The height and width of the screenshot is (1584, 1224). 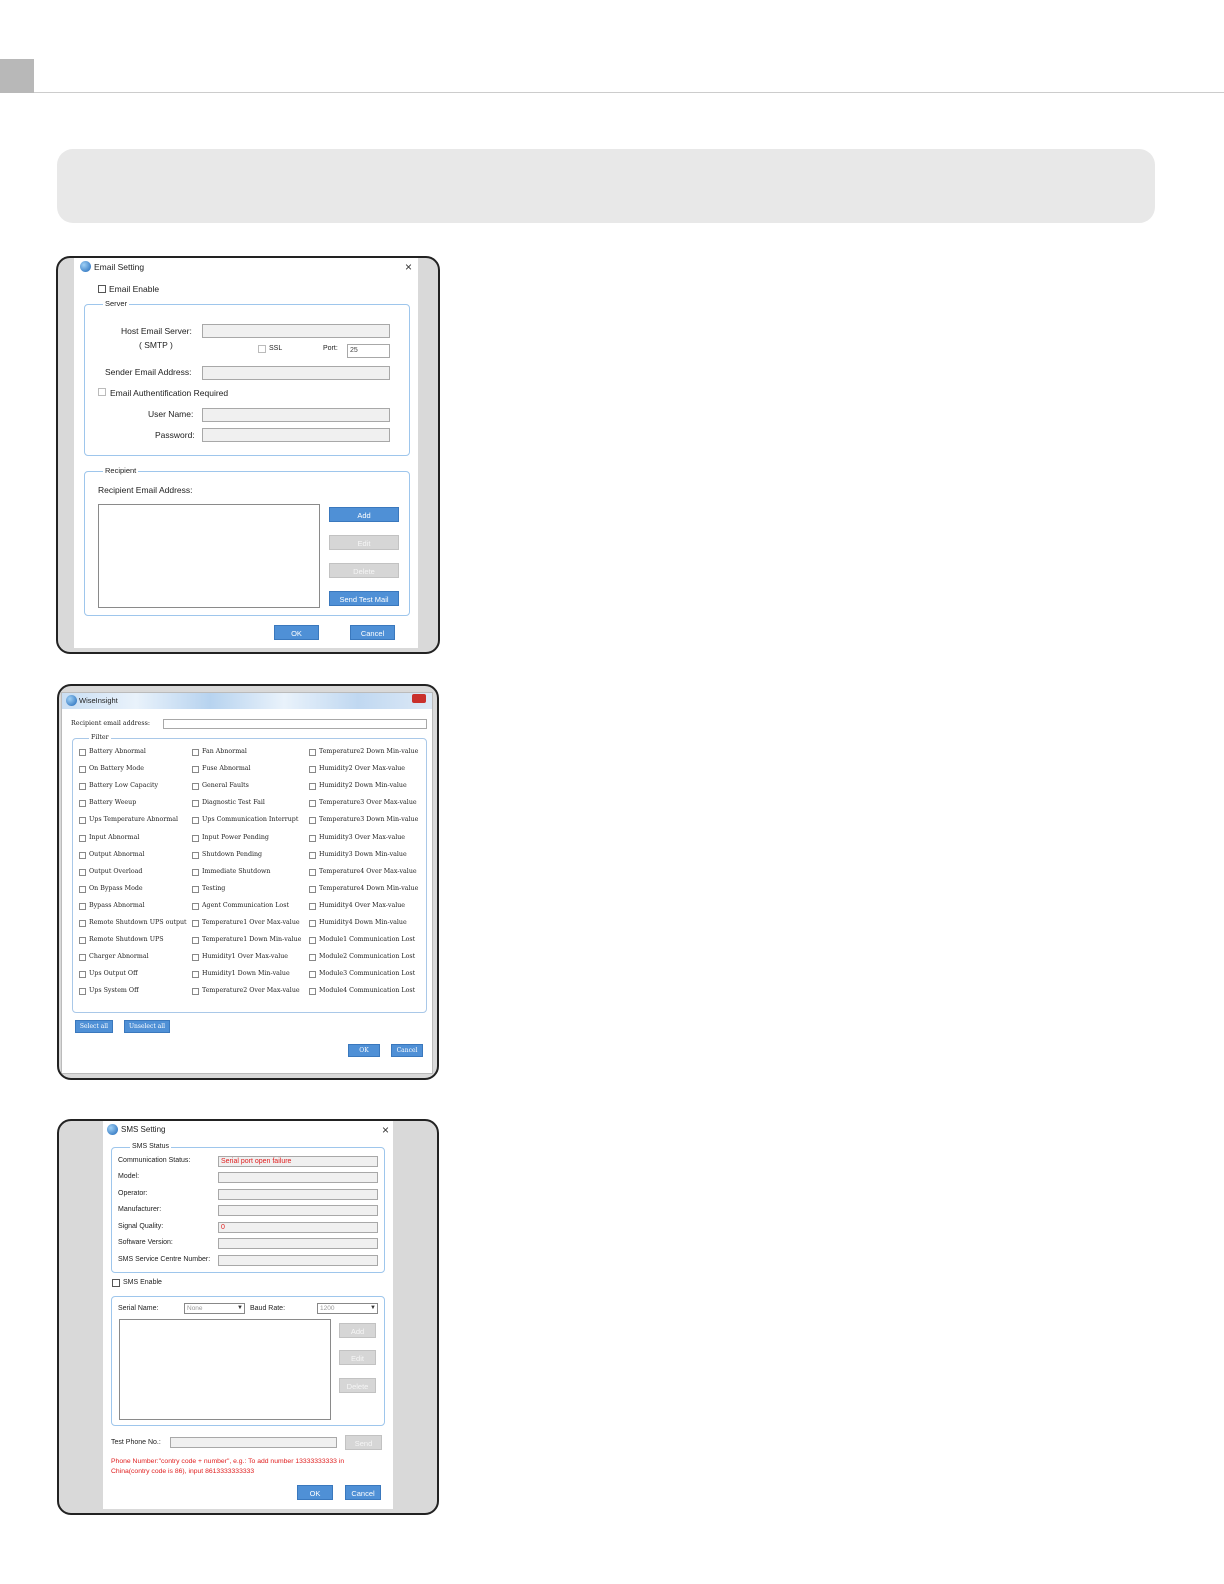 What do you see at coordinates (373, 1308) in the screenshot?
I see `chevron-down-icon: ▼` at bounding box center [373, 1308].